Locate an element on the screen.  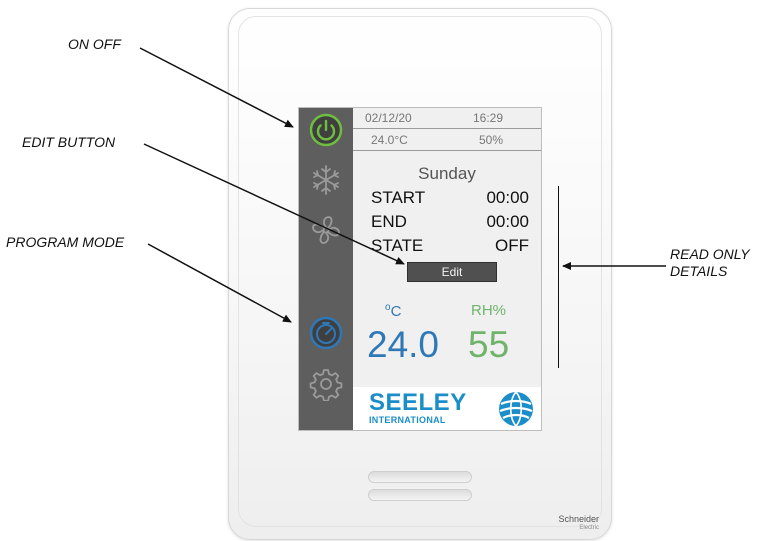
arrow-edit-button is located at coordinates (274, 204).